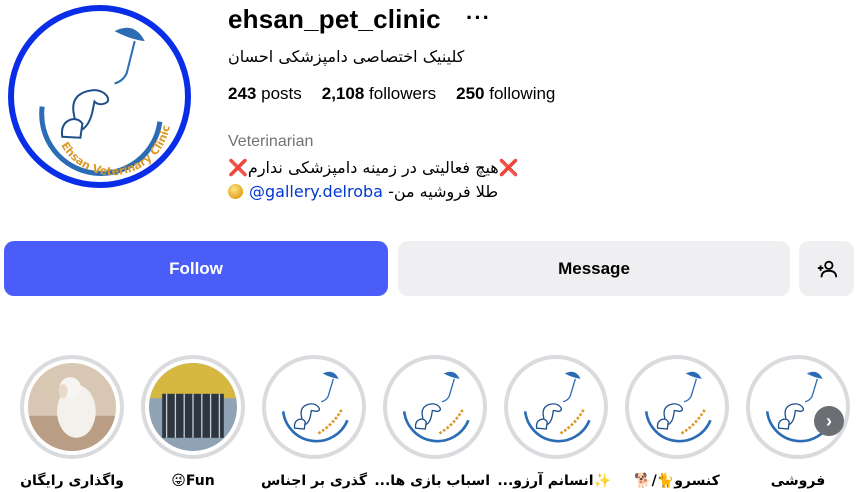 Image resolution: width=866 pixels, height=492 pixels. I want to click on bio-link: @gallery.delroba, so click(316, 191).